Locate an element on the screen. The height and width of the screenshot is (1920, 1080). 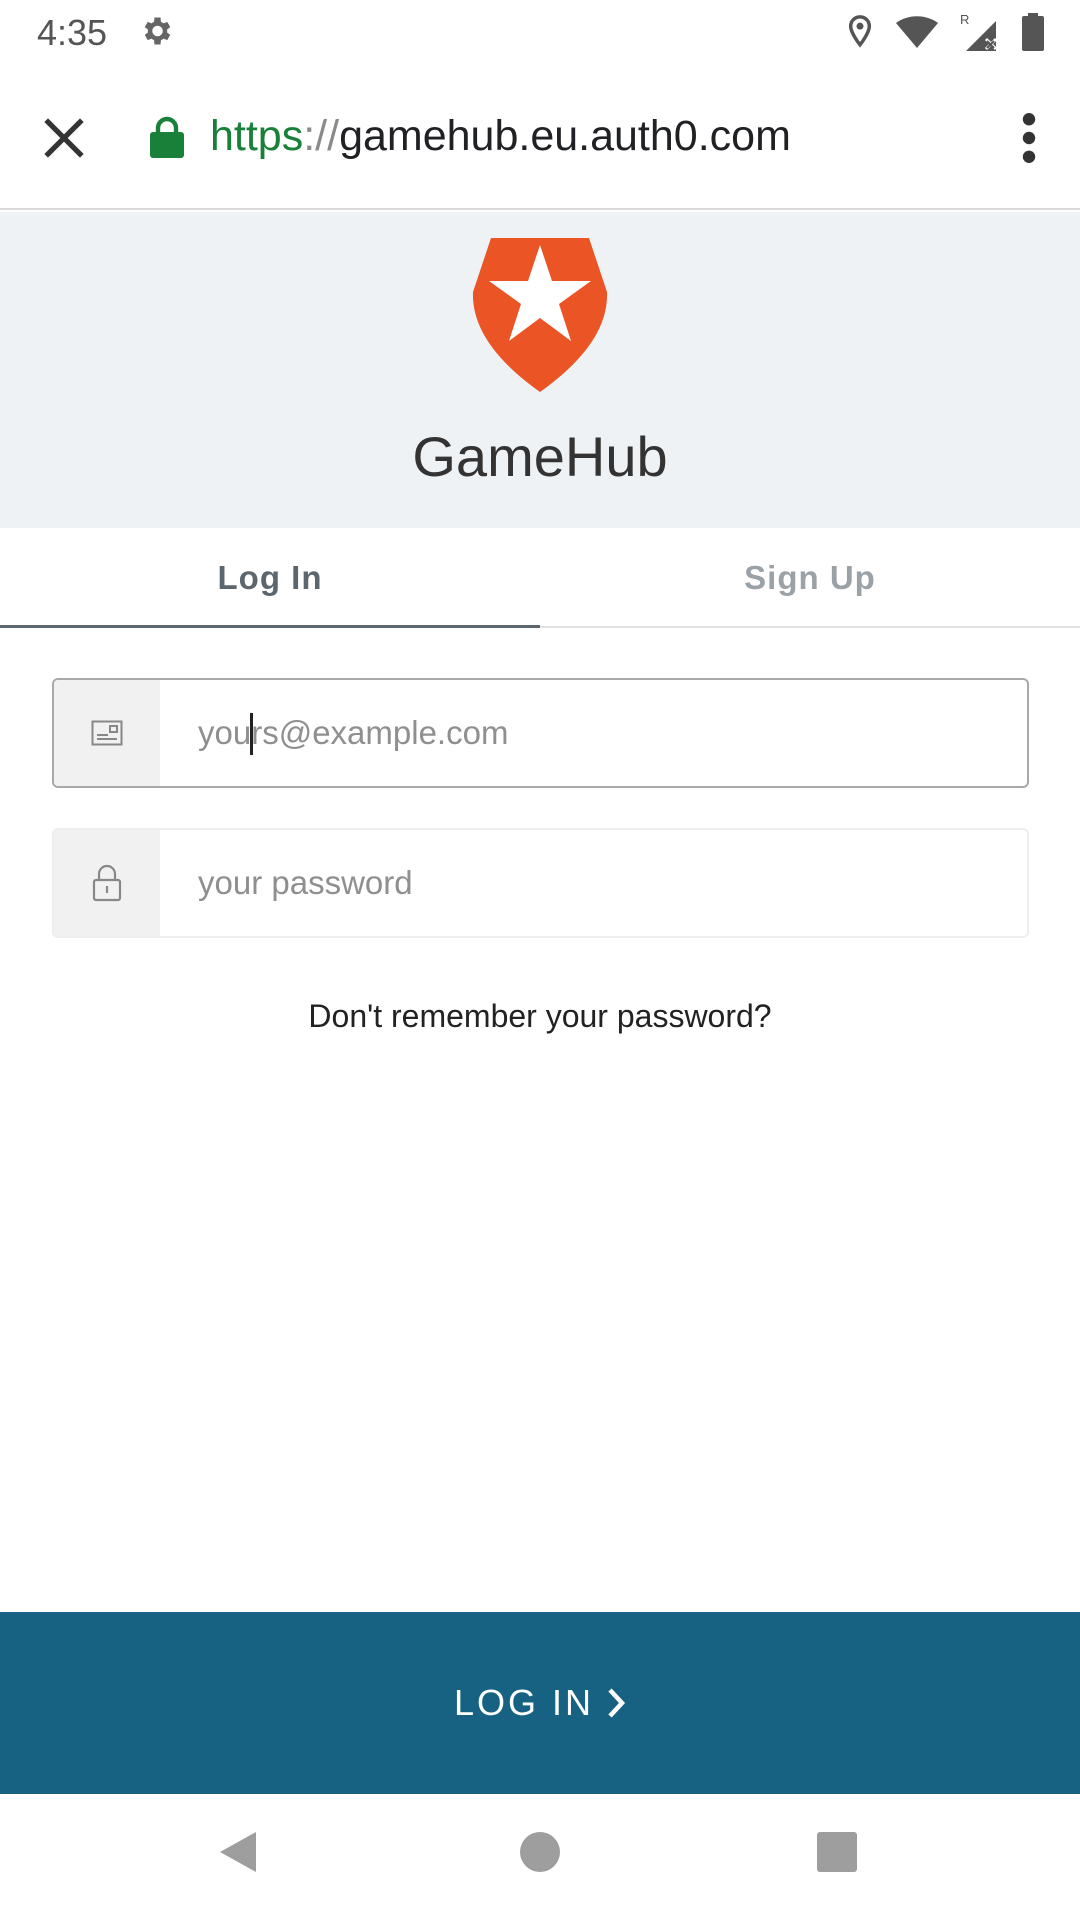
system-navigation-bar is located at coordinates (540, 1857).